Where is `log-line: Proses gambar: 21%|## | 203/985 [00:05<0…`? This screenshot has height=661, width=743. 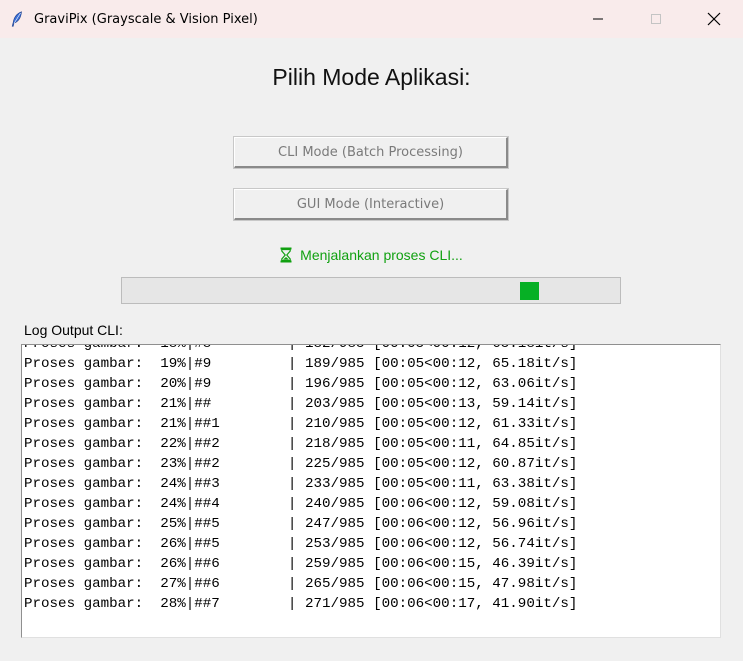 log-line: Proses gambar: 21%|## | 203/985 [00:05<0… is located at coordinates (301, 404).